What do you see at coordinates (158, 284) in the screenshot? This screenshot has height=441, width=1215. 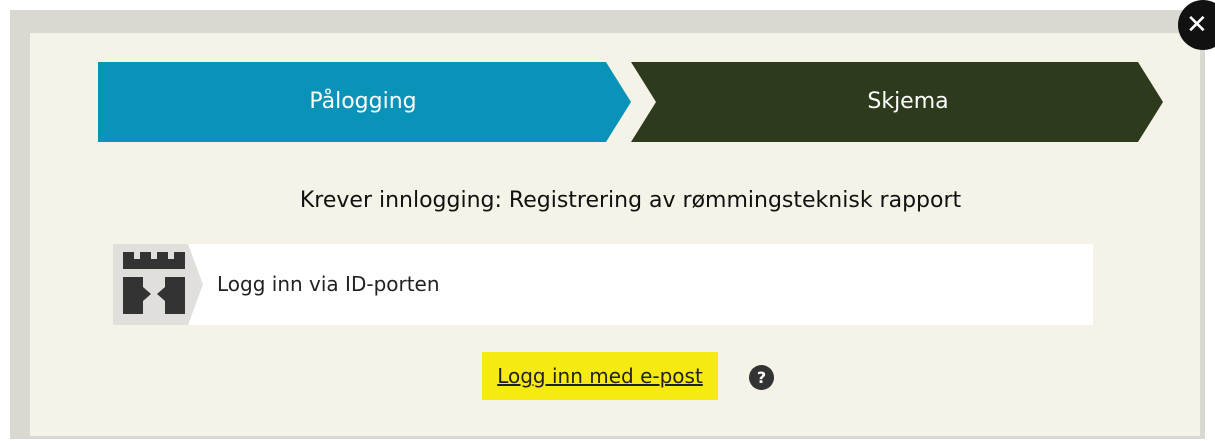 I see `id-porten-gate-icon` at bounding box center [158, 284].